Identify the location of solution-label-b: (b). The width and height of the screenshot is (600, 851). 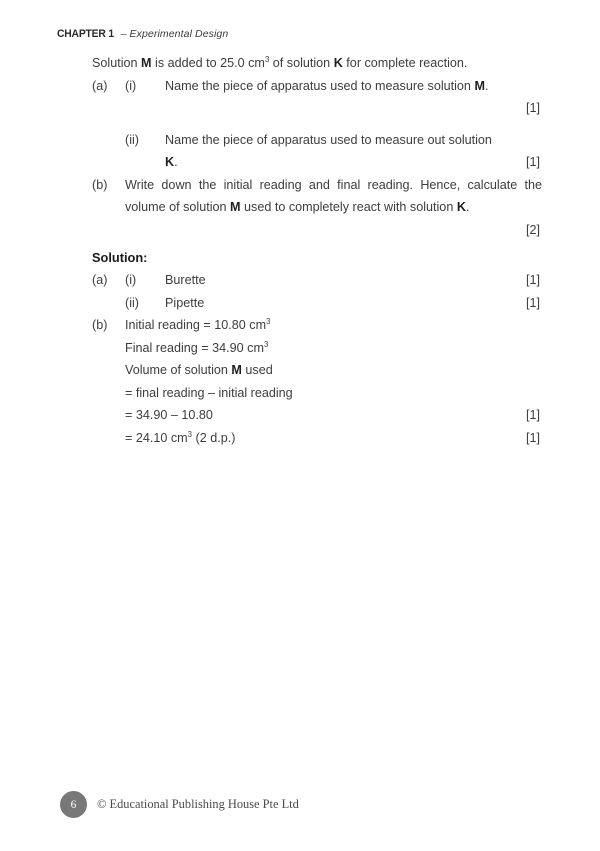
(100, 325).